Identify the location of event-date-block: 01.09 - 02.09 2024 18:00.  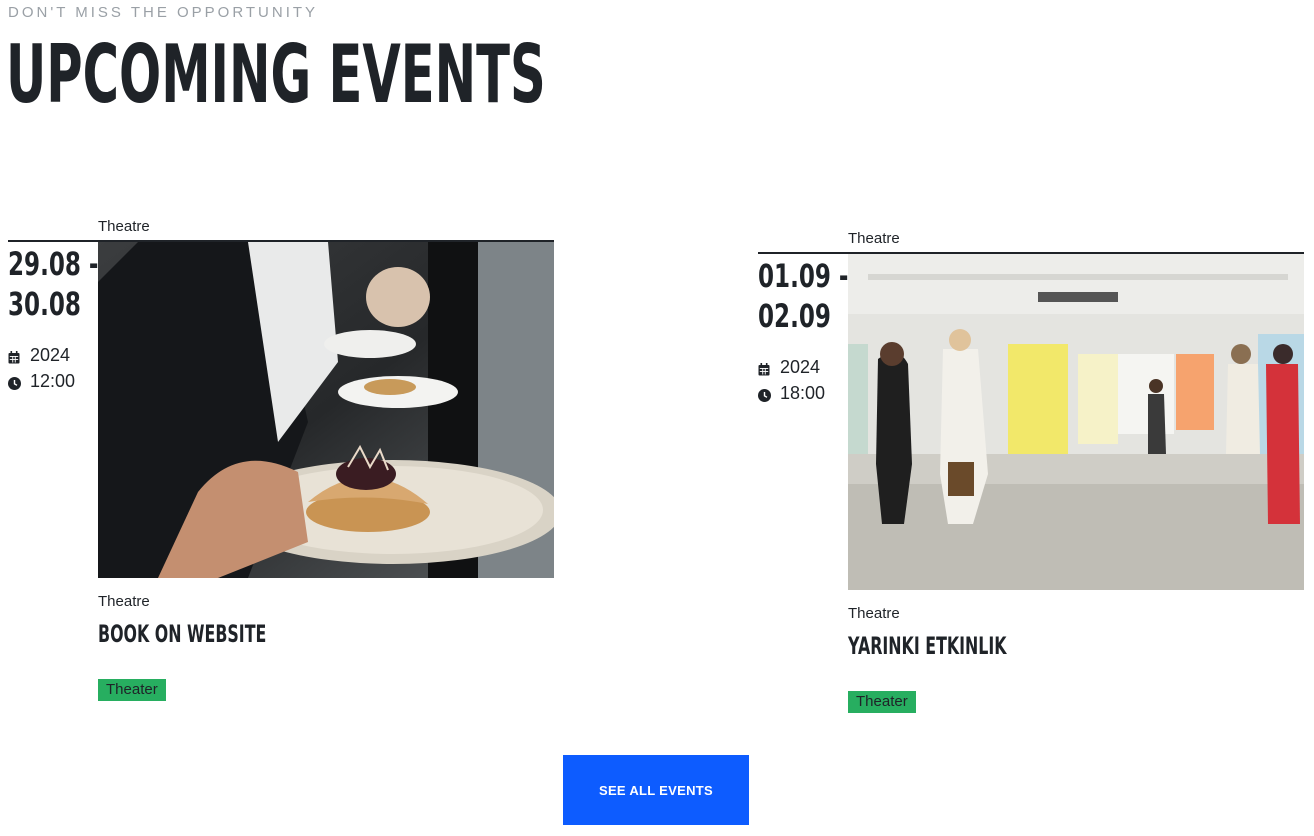
(803, 331).